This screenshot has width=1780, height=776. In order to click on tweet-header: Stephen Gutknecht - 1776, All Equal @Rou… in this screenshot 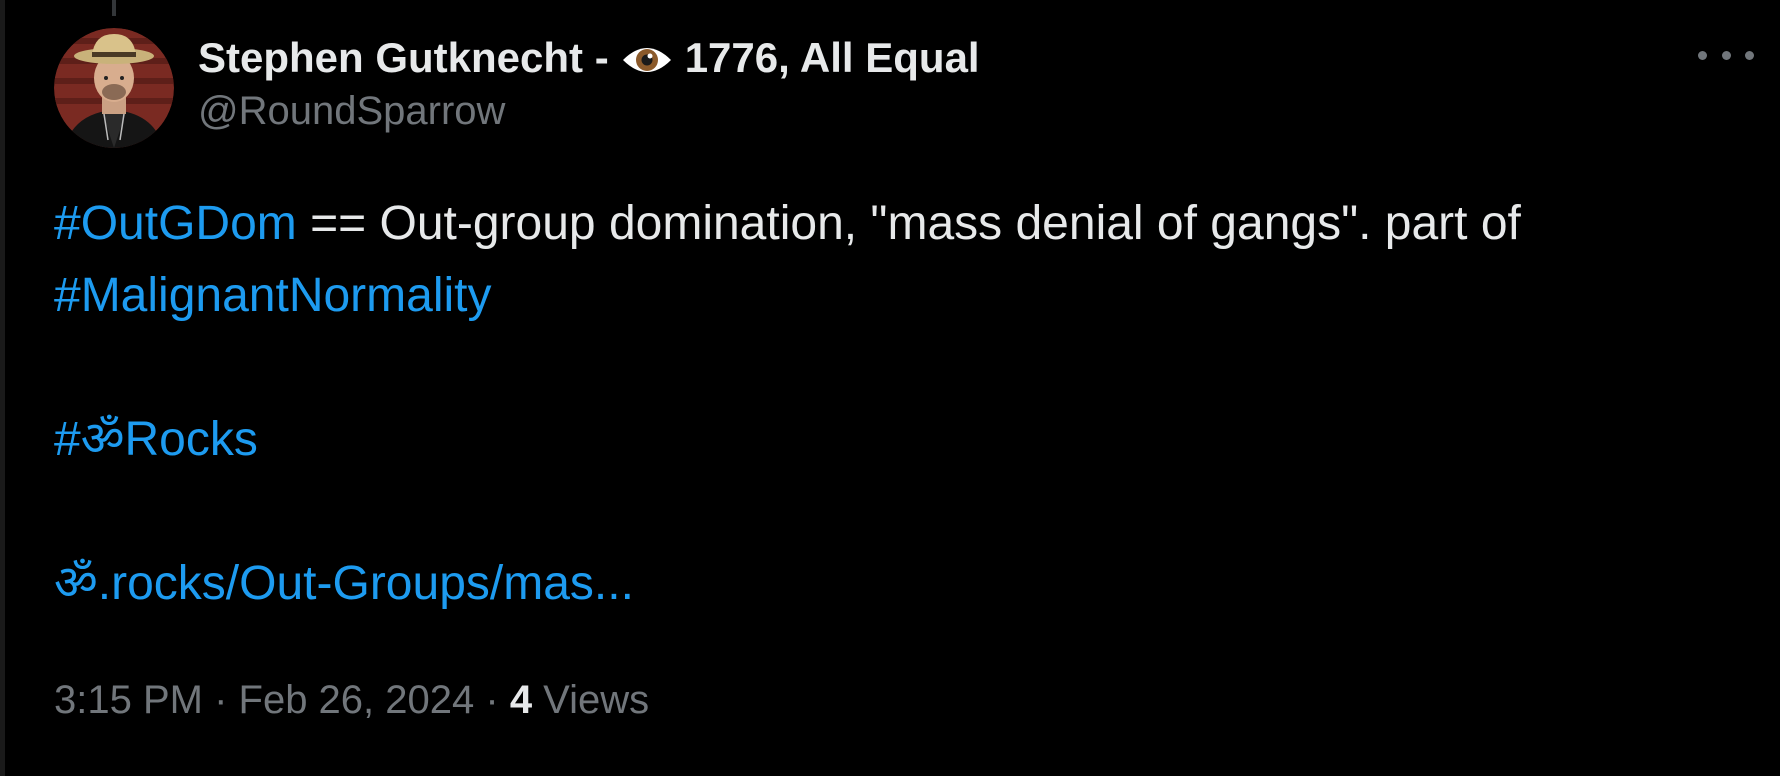, I will do `click(589, 83)`.